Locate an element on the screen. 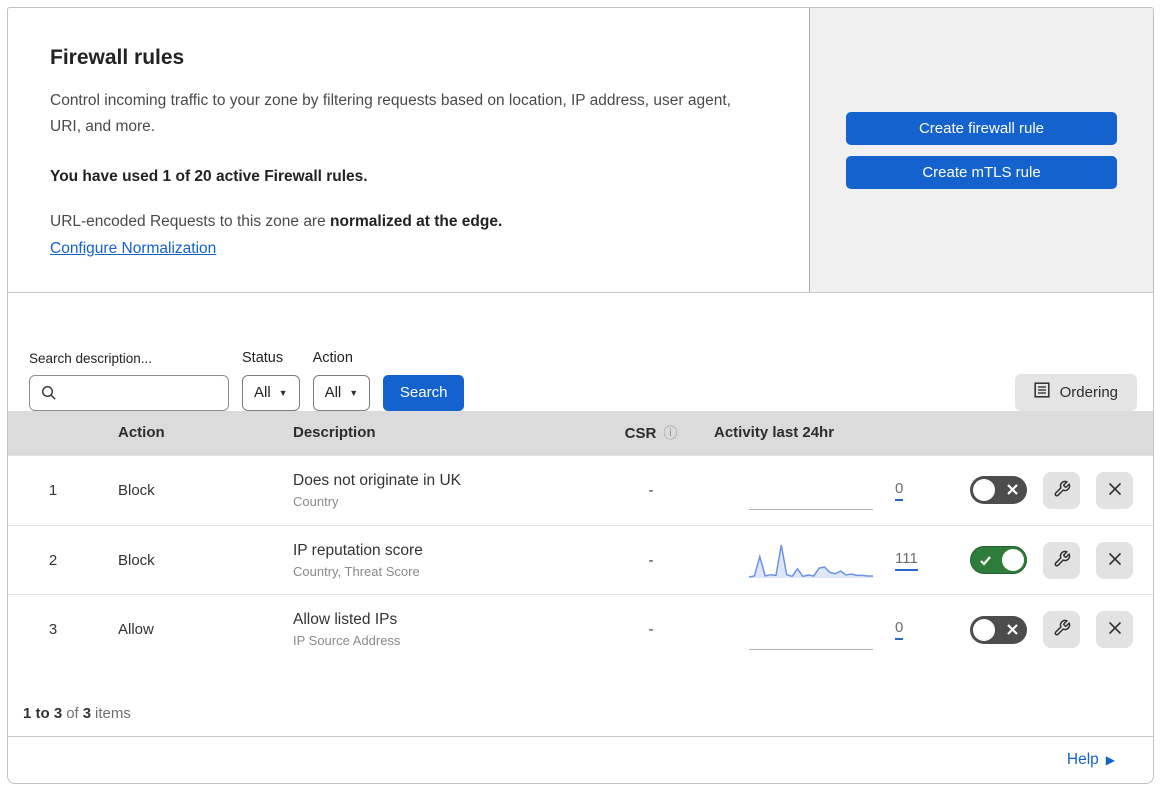 Image resolution: width=1161 pixels, height=798 pixels. rule-activity-cell: 111 is located at coordinates (826, 560).